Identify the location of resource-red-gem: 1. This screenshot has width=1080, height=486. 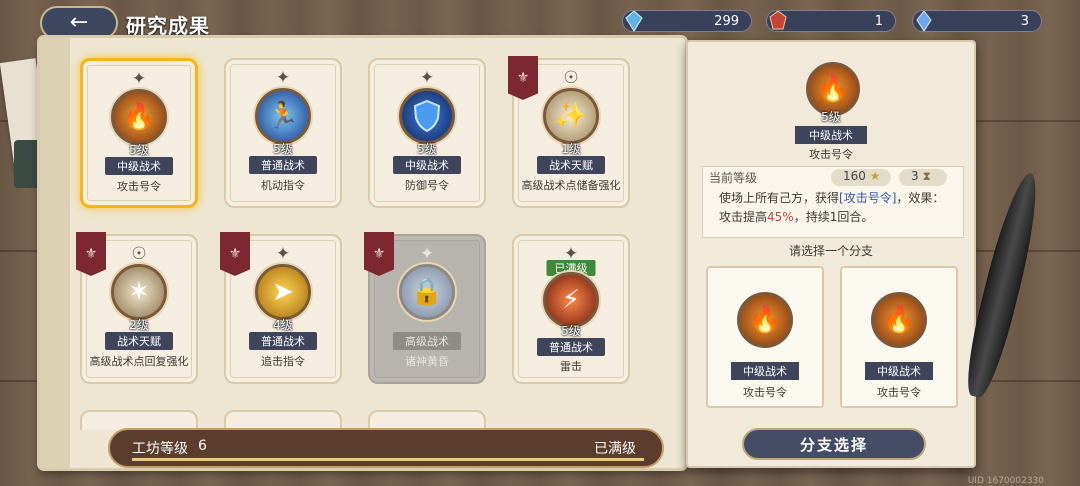
(831, 21).